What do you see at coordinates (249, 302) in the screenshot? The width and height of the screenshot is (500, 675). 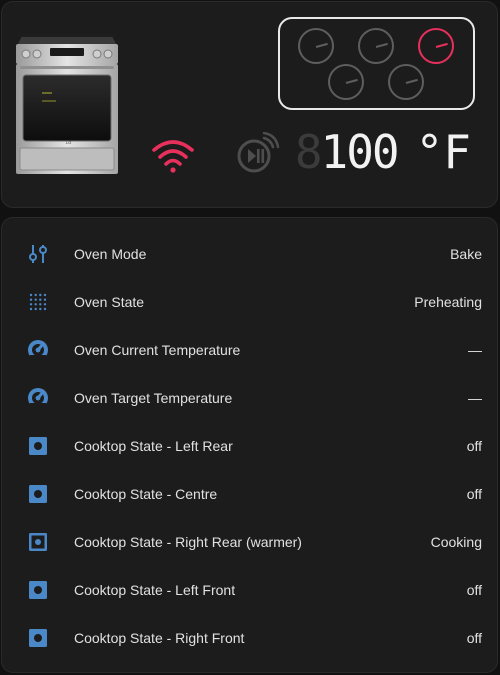 I see `entity-row-oven-state: Oven State Preheating` at bounding box center [249, 302].